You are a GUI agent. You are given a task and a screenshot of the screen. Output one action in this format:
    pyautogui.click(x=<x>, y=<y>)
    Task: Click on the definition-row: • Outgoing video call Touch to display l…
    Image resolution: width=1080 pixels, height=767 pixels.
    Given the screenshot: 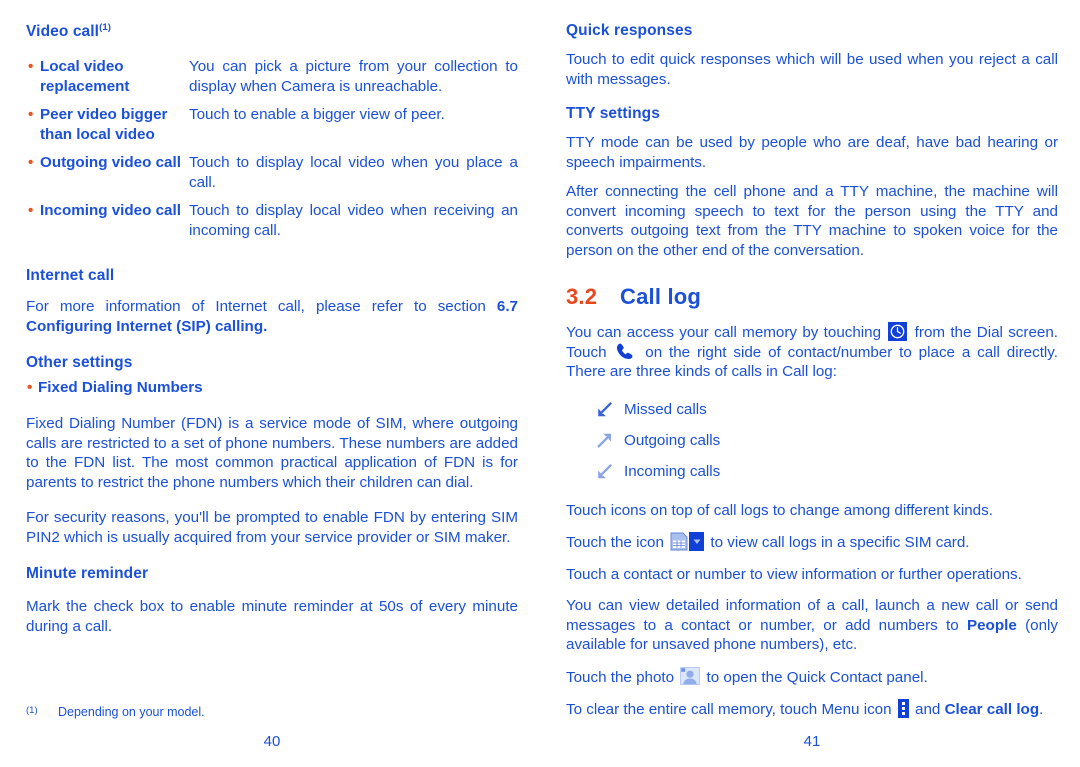 What is the action you would take?
    pyautogui.click(x=272, y=172)
    